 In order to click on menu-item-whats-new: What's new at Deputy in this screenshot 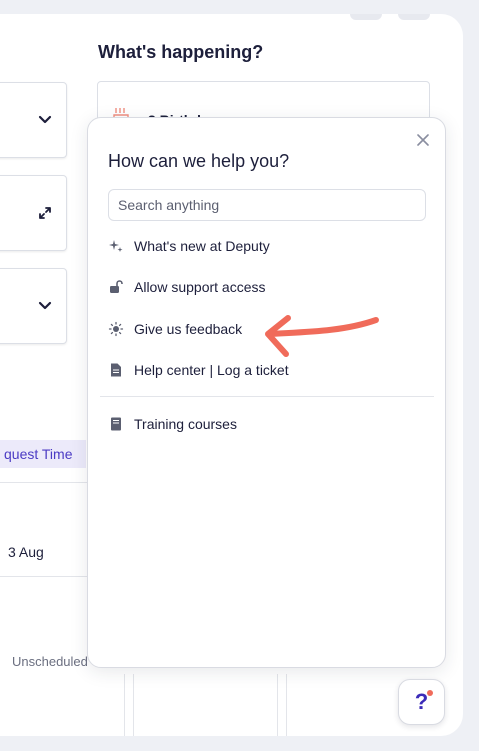, I will do `click(268, 246)`.